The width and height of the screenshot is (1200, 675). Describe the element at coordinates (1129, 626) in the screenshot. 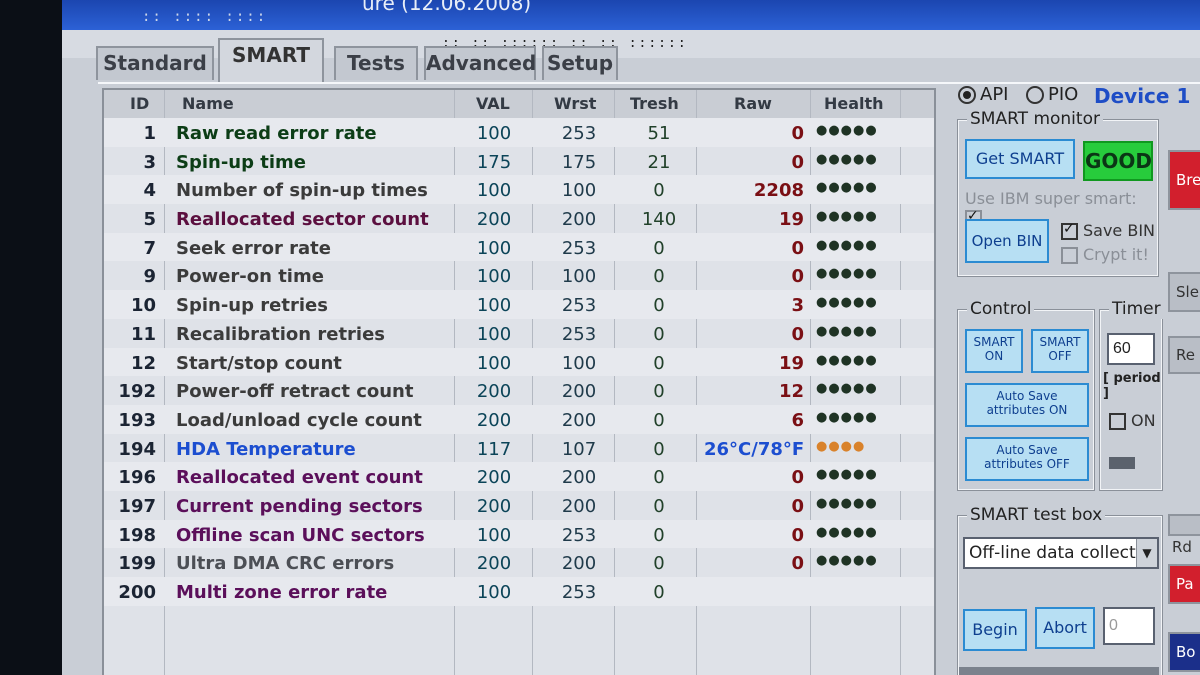

I see `test-progress-field` at that location.